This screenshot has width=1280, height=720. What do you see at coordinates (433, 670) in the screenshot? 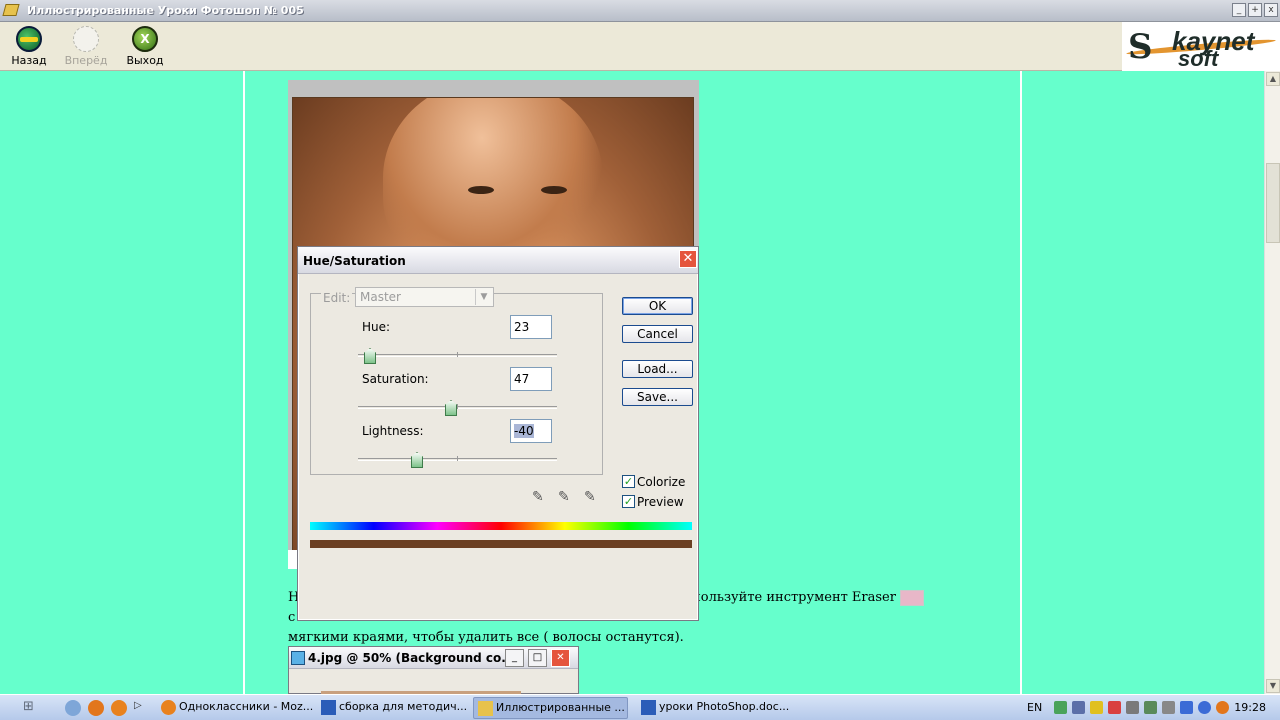
I see `document-window: 4.jpg @ 50% (Background co... _ □ ✕` at bounding box center [433, 670].